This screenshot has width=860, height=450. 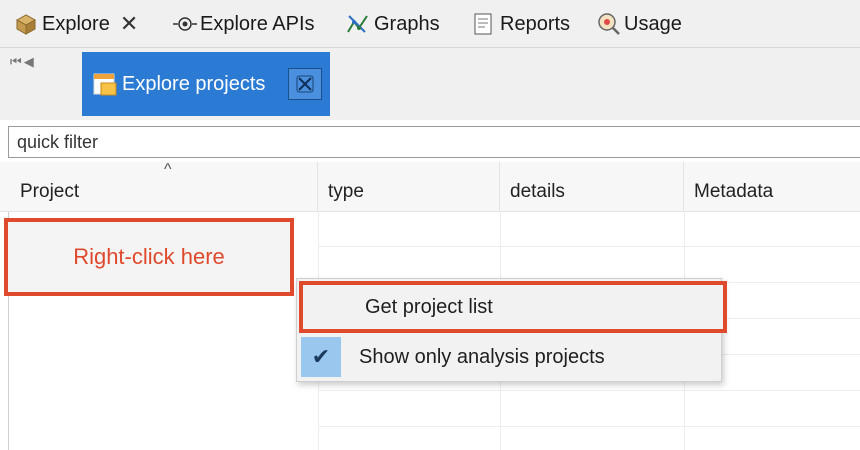 I want to click on menu-item-label: Show only analysis projects, so click(x=482, y=356).